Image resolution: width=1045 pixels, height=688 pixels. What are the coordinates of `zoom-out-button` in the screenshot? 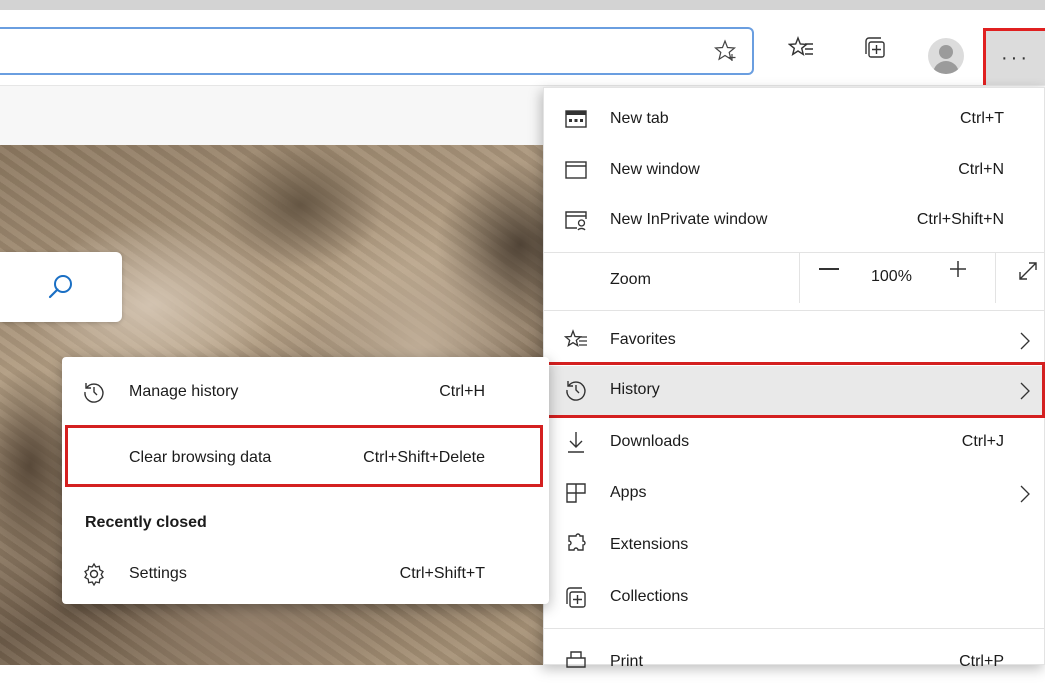 It's located at (829, 269).